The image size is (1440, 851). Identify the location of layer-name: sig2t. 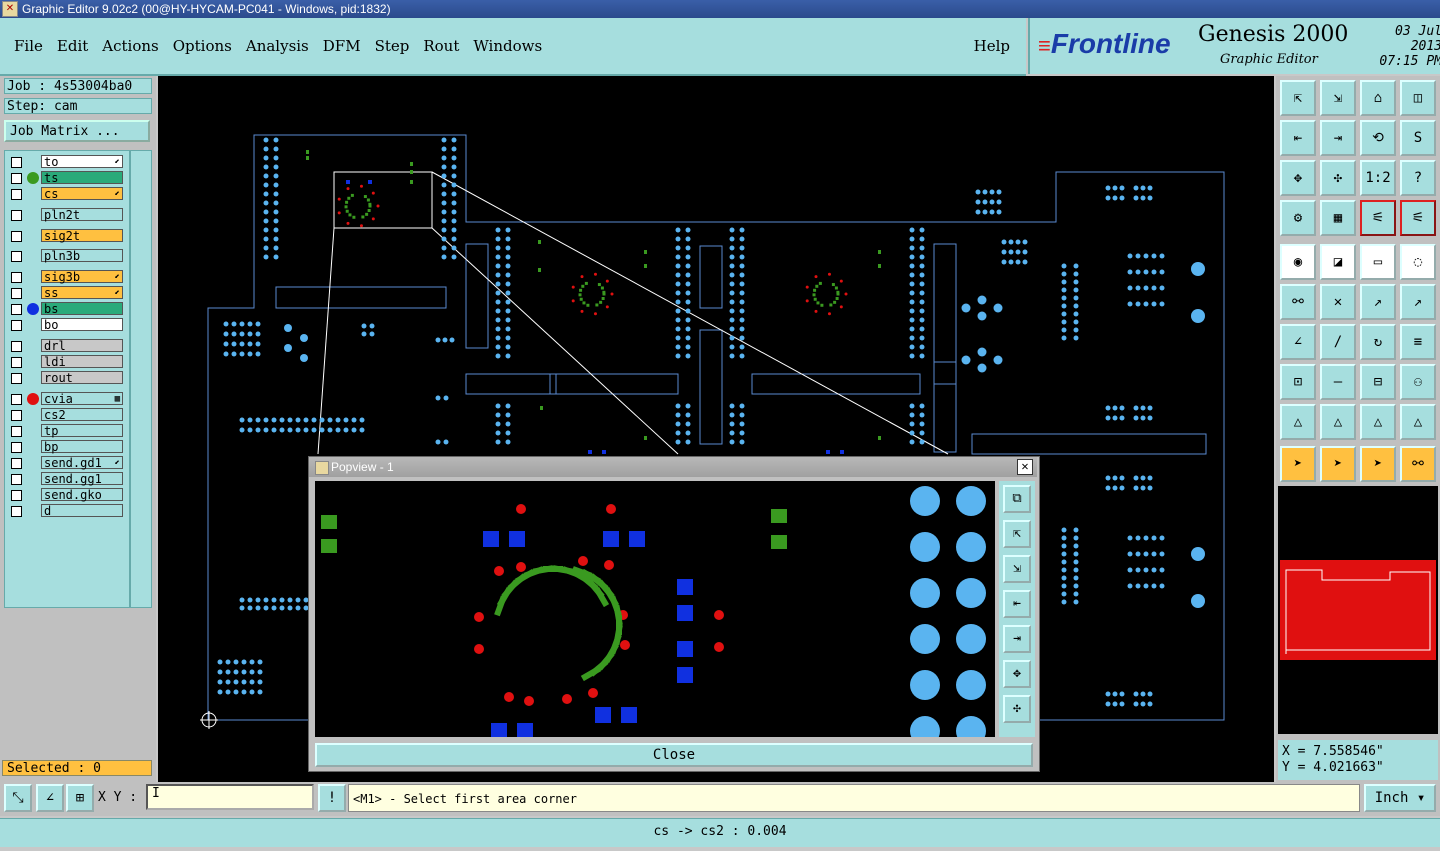
(82, 235).